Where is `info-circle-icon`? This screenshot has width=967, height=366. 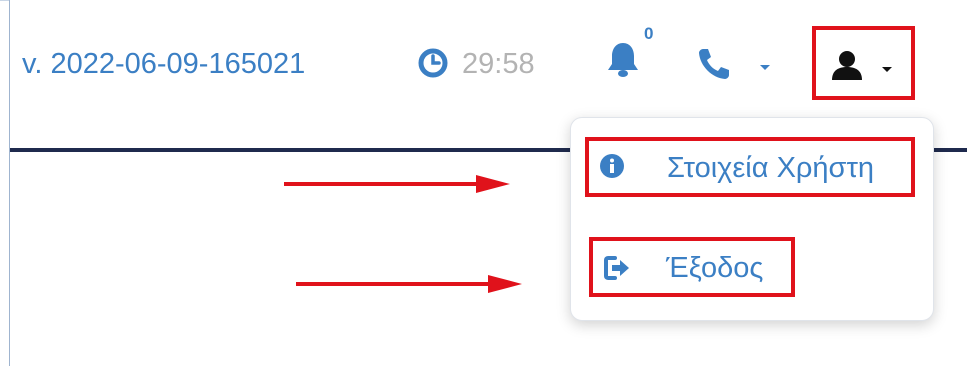
info-circle-icon is located at coordinates (612, 166).